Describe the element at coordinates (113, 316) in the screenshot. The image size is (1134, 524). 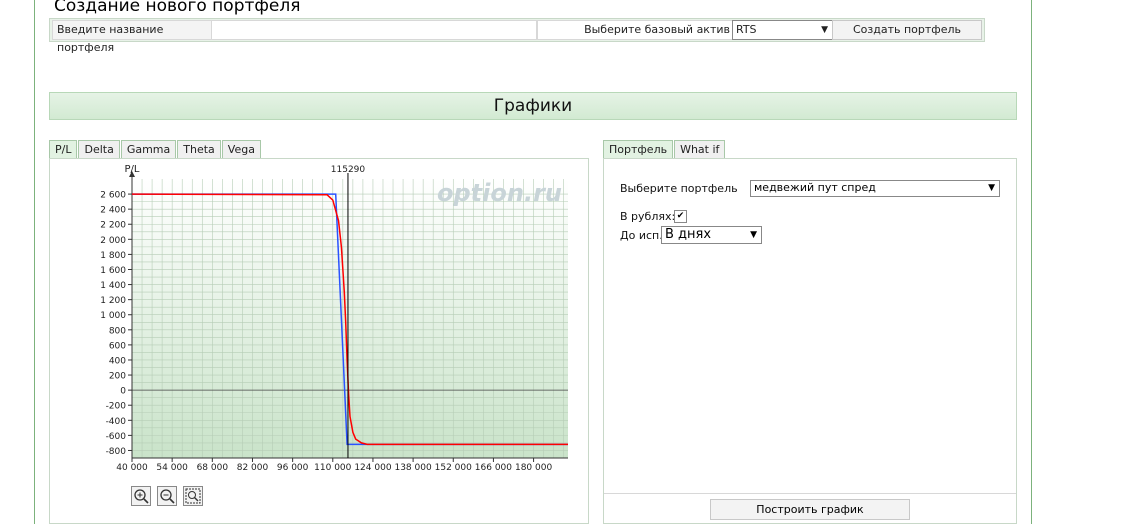
I see `y-tick-label: 1 000` at that location.